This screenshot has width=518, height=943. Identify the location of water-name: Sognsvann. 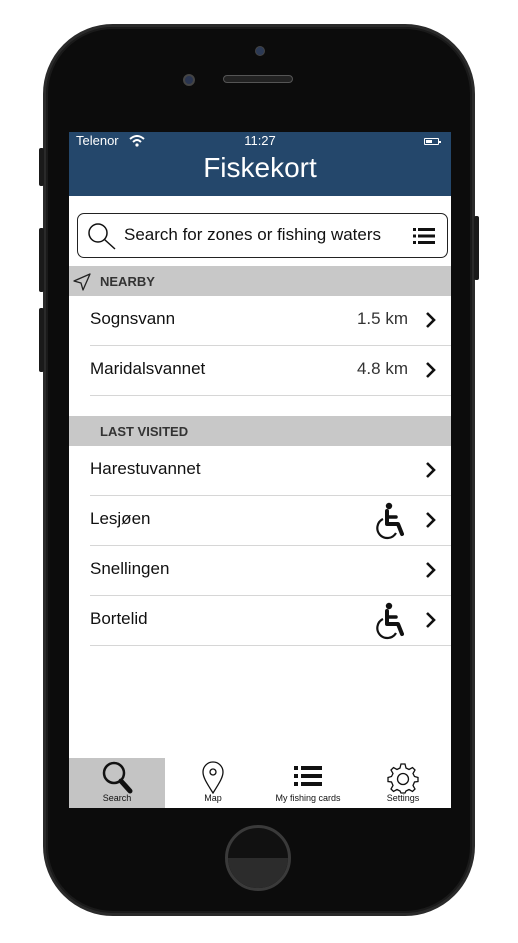
(133, 318).